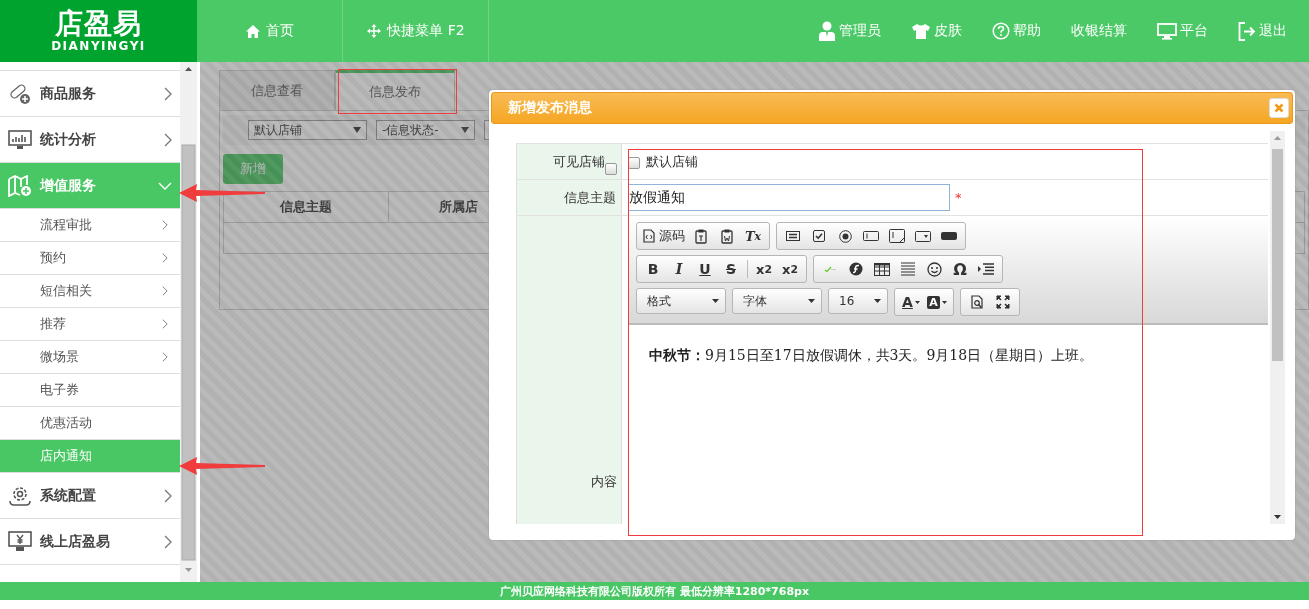 Image resolution: width=1309 pixels, height=609 pixels. I want to click on tab: 信息发布, so click(395, 90).